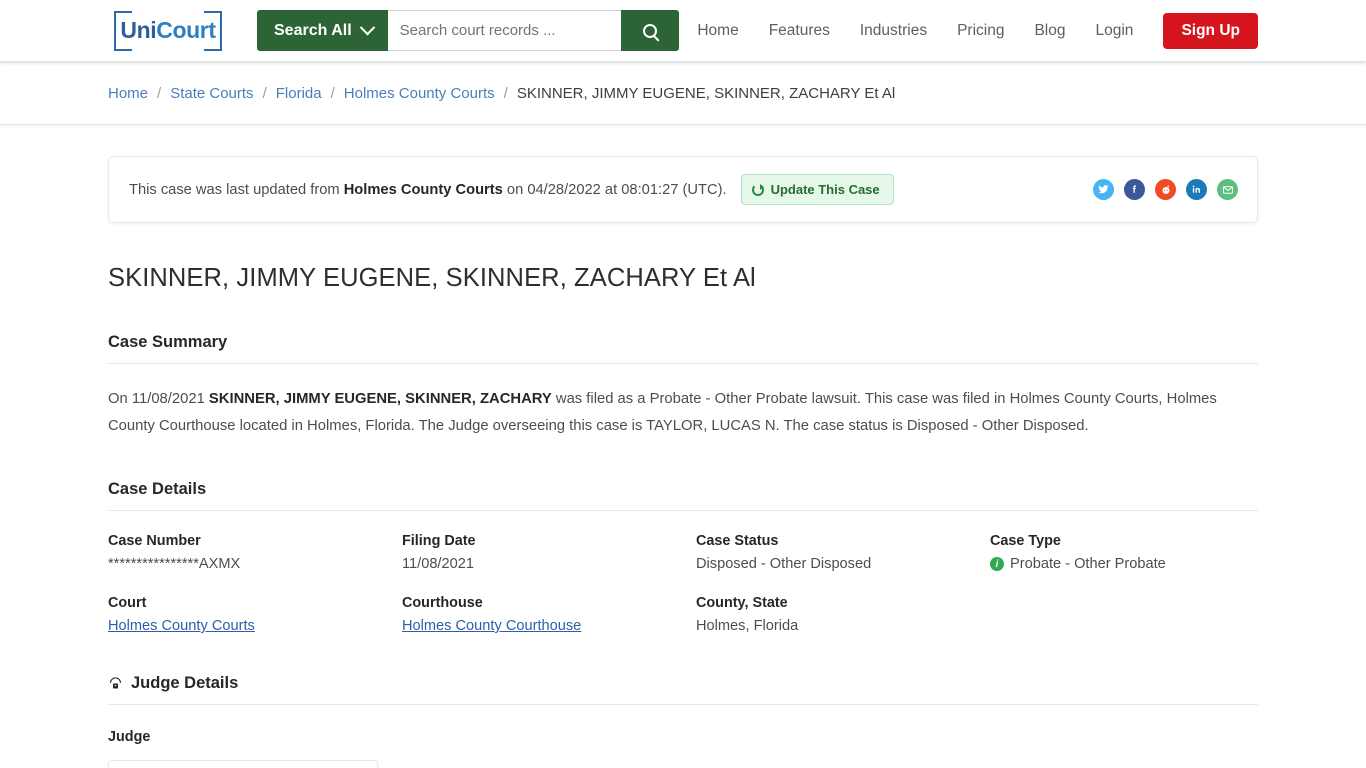 The height and width of the screenshot is (768, 1366). Describe the element at coordinates (737, 541) in the screenshot. I see `detail-label: Case Status` at that location.